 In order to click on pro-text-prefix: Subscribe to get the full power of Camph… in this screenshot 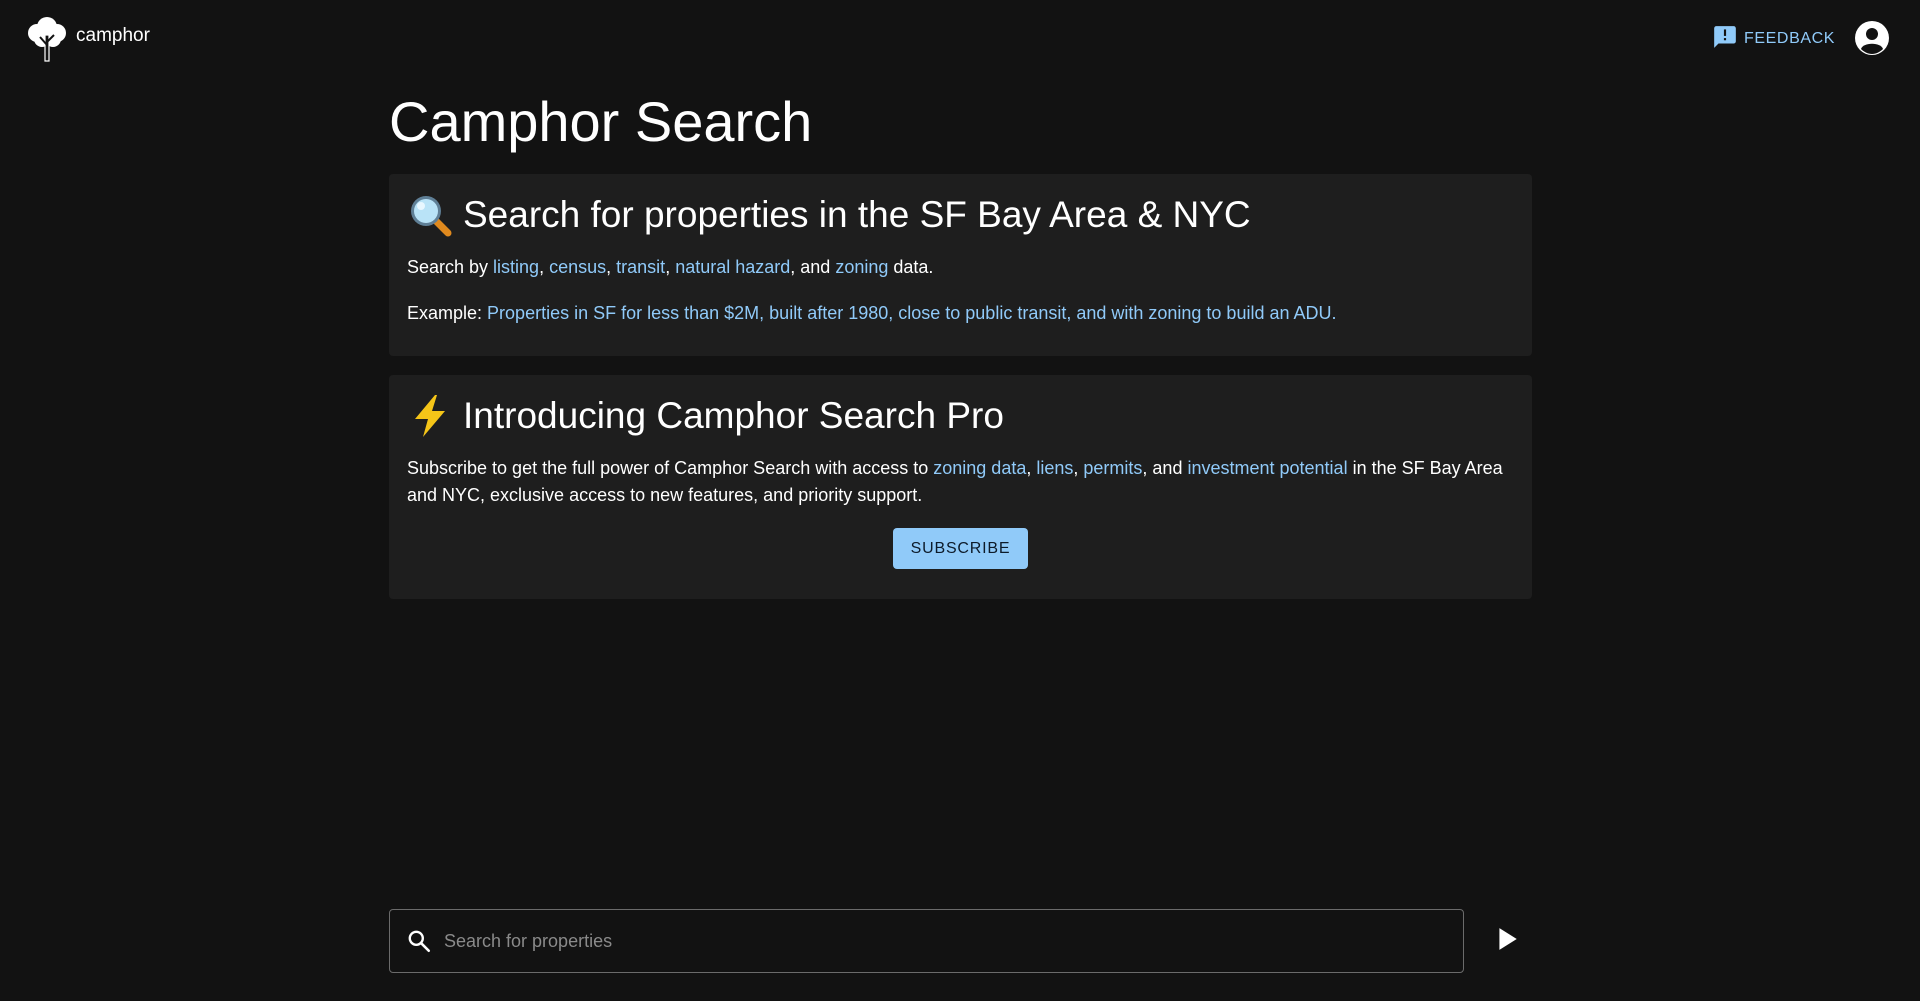, I will do `click(670, 468)`.